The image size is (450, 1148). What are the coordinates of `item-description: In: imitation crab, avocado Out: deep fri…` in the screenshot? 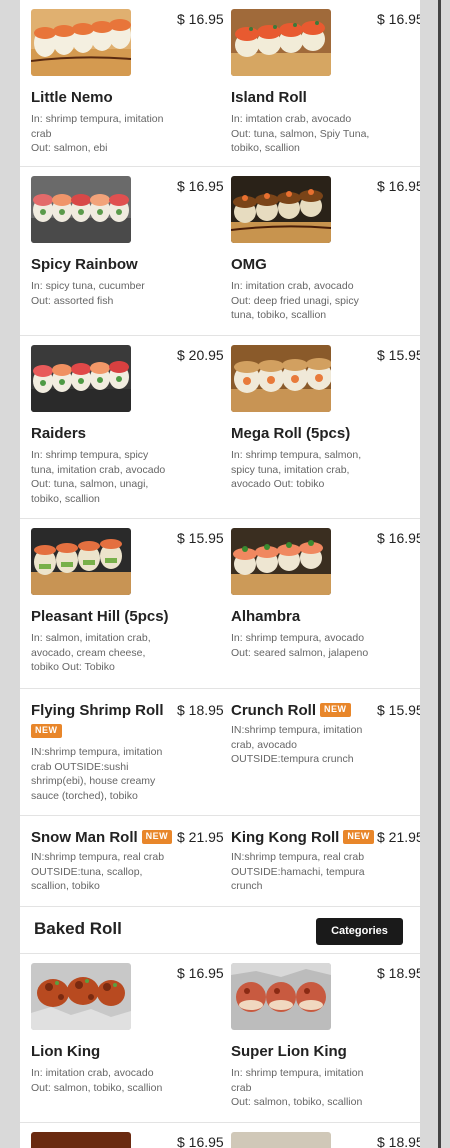 It's located at (295, 300).